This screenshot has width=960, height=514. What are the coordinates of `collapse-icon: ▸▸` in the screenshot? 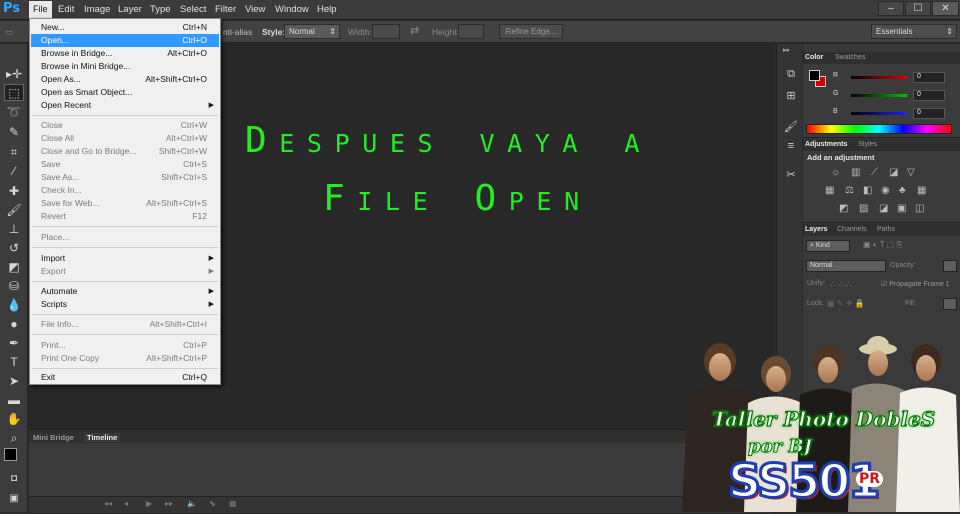 It's located at (786, 50).